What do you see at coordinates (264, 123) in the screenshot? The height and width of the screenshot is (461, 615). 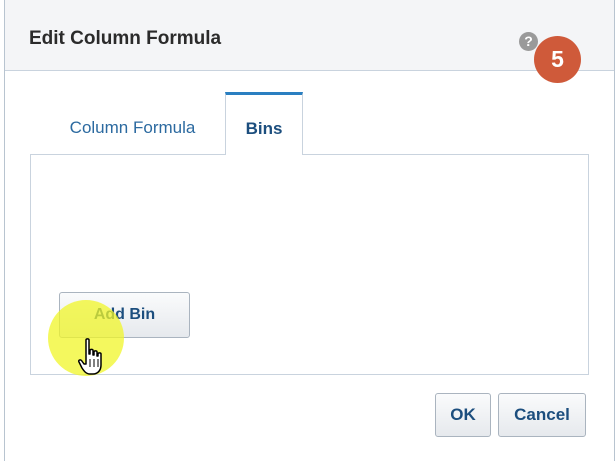 I see `tab-bins: Bins` at bounding box center [264, 123].